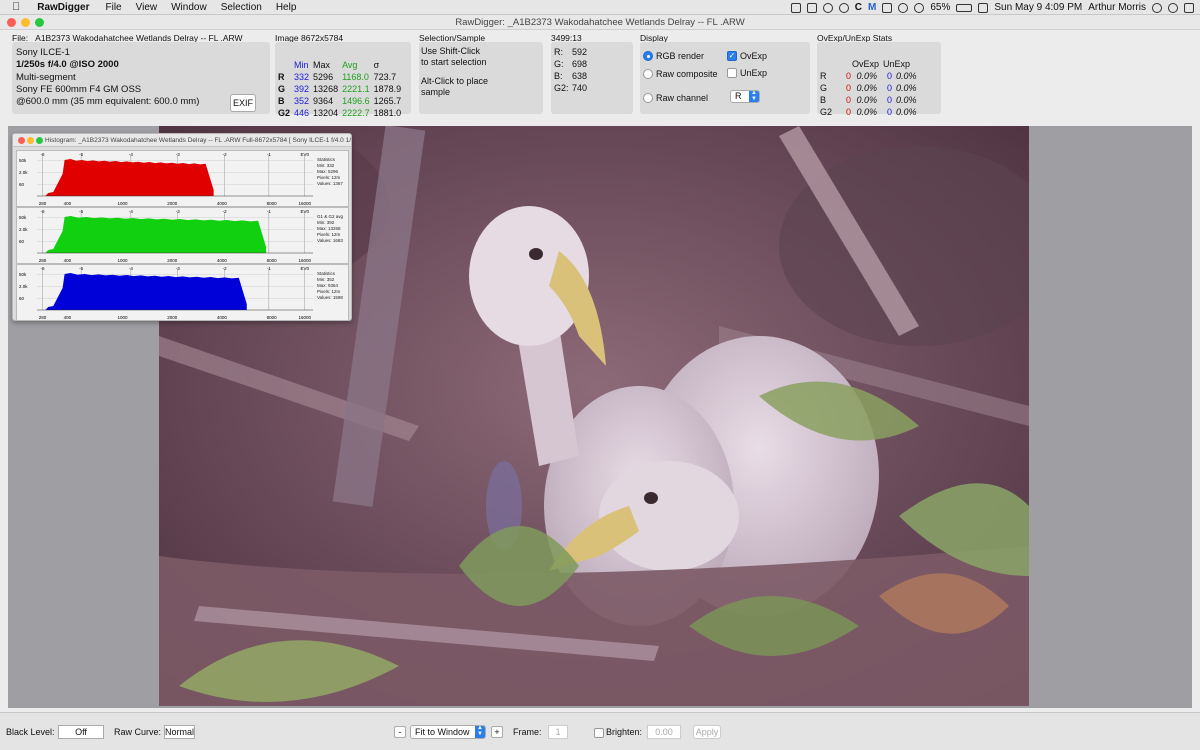  What do you see at coordinates (1038, 7) in the screenshot?
I see `clock: Sun May 9 4:09 PM` at bounding box center [1038, 7].